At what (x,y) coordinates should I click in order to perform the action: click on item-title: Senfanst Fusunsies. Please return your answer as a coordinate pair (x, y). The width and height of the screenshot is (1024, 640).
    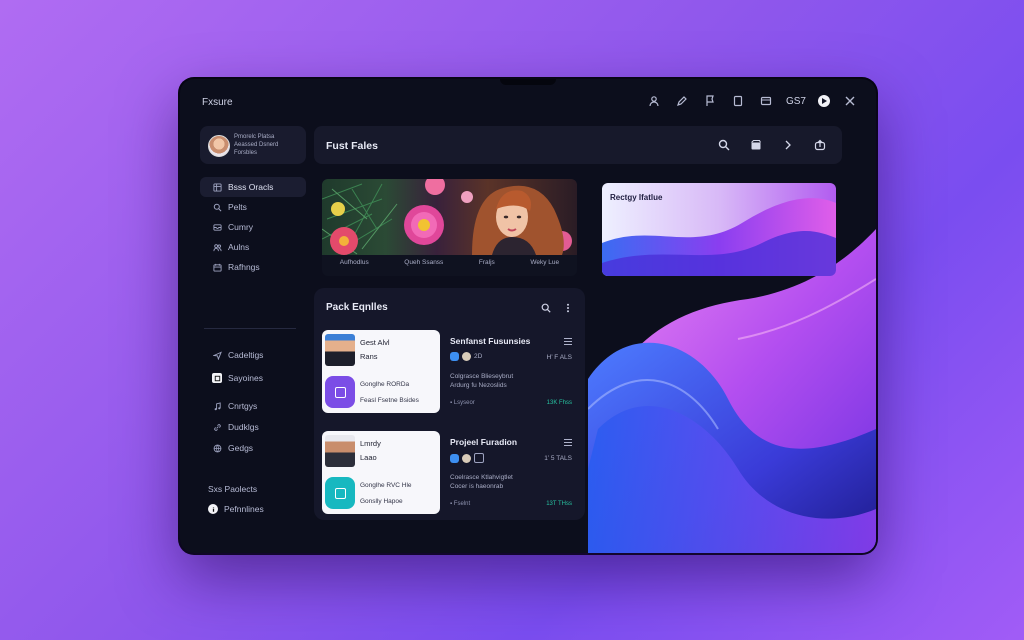
    Looking at the image, I should click on (490, 341).